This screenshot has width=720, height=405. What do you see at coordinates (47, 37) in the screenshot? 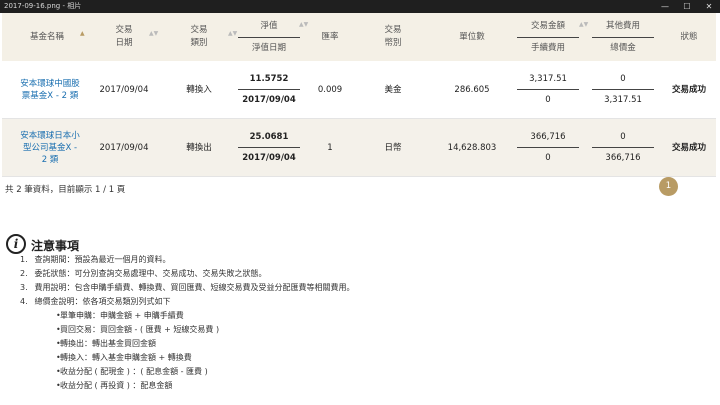
I see `col-fund-name: 基金名稱` at bounding box center [47, 37].